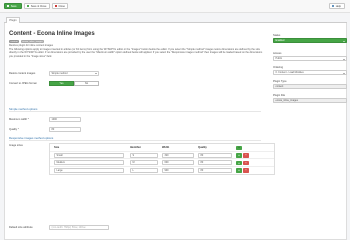 The width and height of the screenshot is (350, 240). Describe the element at coordinates (166, 147) in the screenshot. I see `column-header-width: Width` at that location.